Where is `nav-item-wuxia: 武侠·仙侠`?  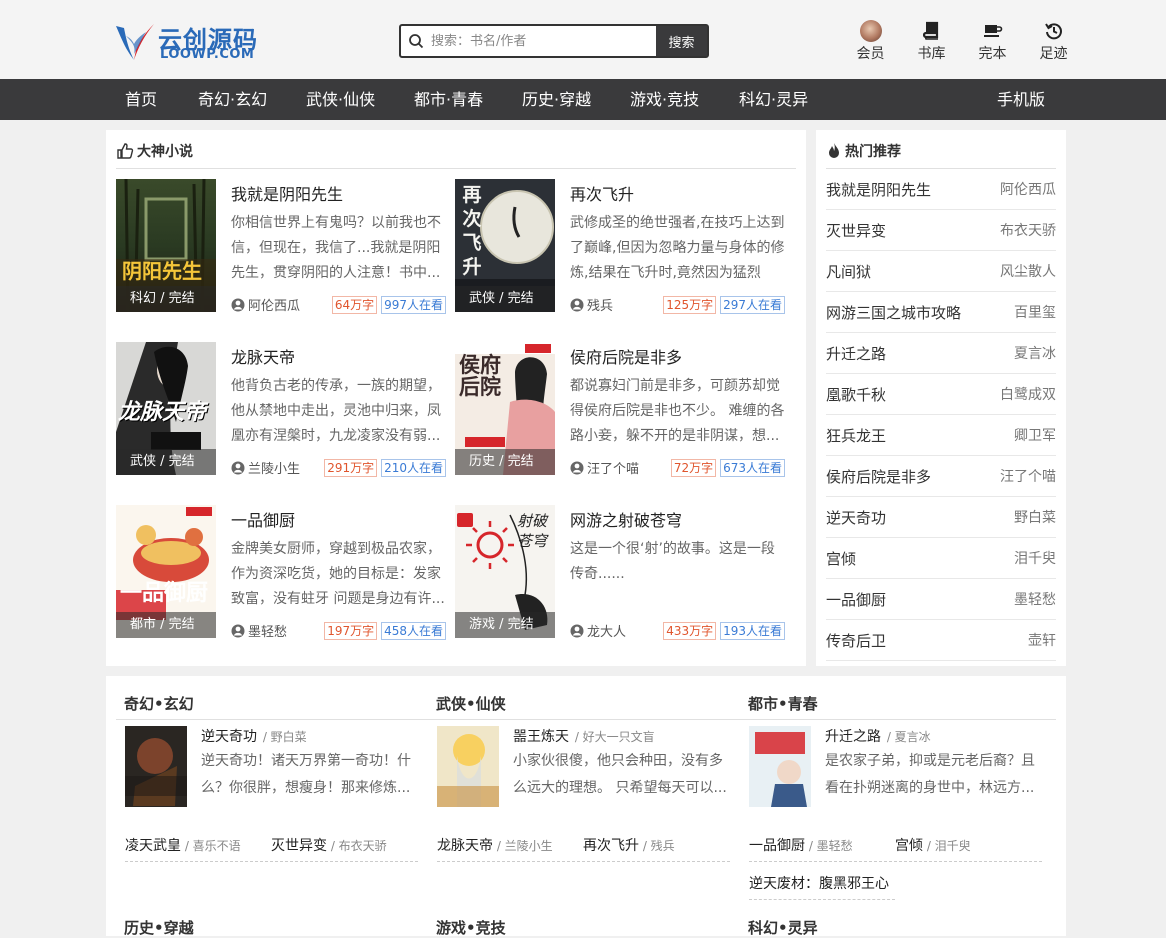
nav-item-wuxia: 武侠·仙侠 is located at coordinates (340, 99).